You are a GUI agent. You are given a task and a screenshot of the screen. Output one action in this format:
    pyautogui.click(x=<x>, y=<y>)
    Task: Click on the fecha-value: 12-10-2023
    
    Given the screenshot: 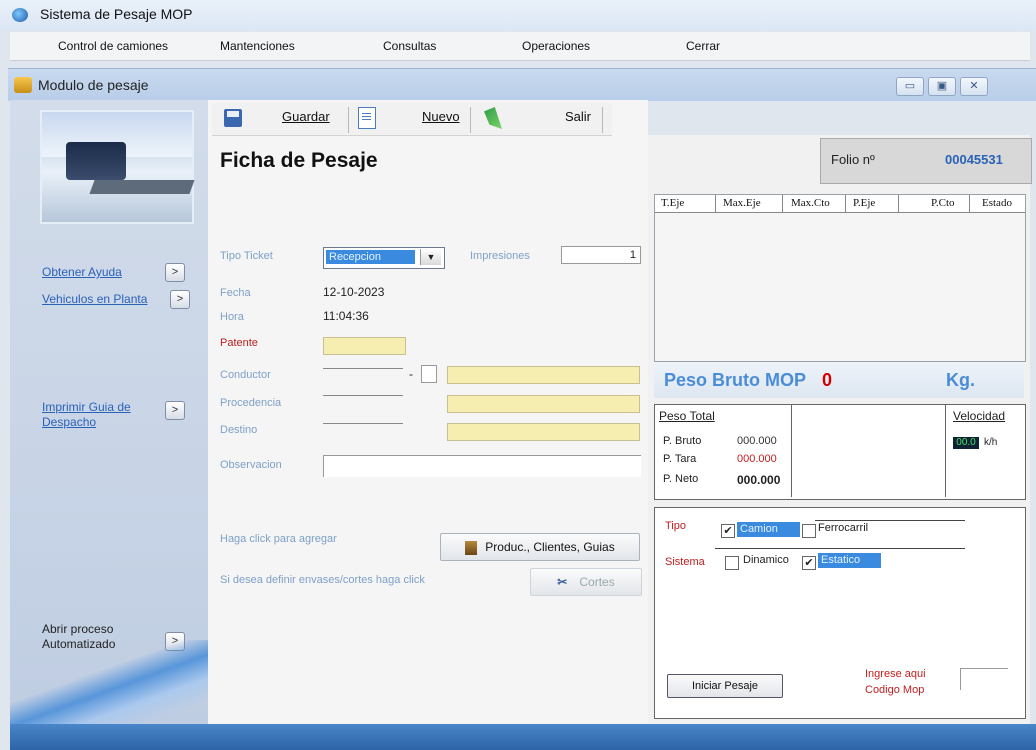 What is the action you would take?
    pyautogui.click(x=354, y=292)
    